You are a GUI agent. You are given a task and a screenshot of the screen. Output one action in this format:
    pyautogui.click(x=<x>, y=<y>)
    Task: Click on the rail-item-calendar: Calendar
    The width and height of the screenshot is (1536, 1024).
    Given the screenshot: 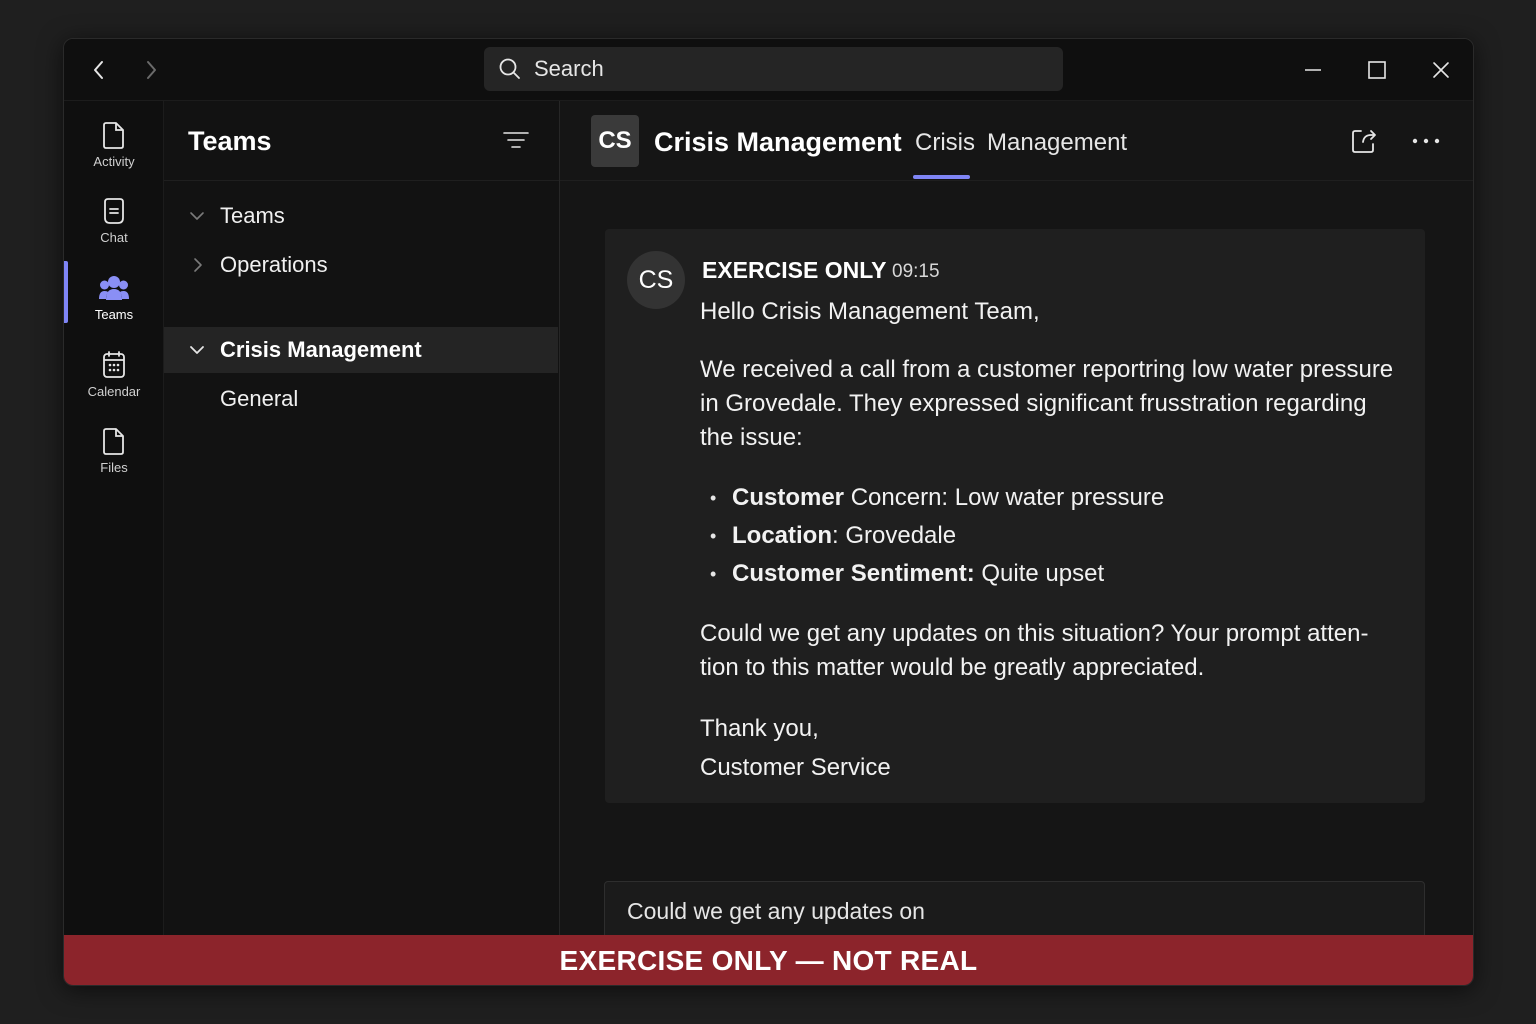 What is the action you would take?
    pyautogui.click(x=114, y=374)
    